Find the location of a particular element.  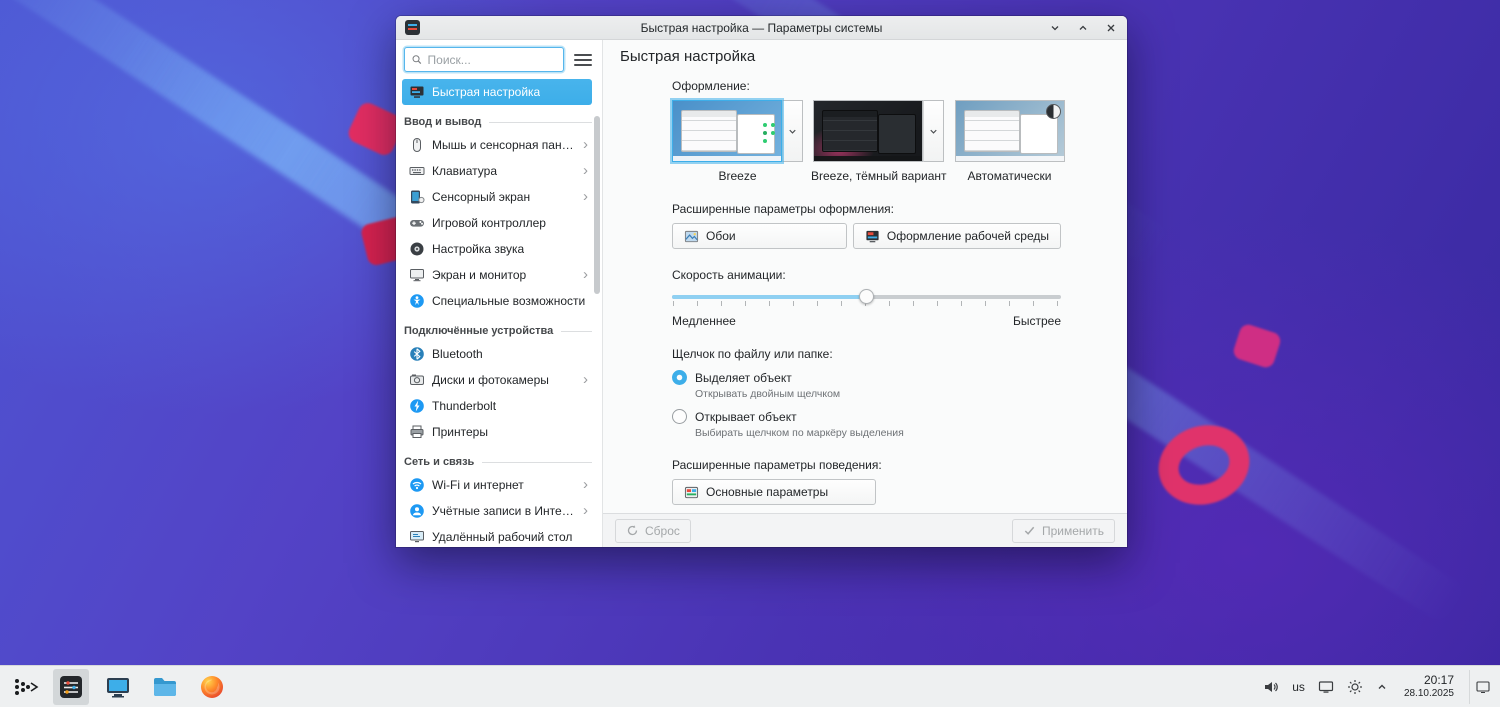

desktop-theme-button: Оформление рабочей среды is located at coordinates (956, 236).